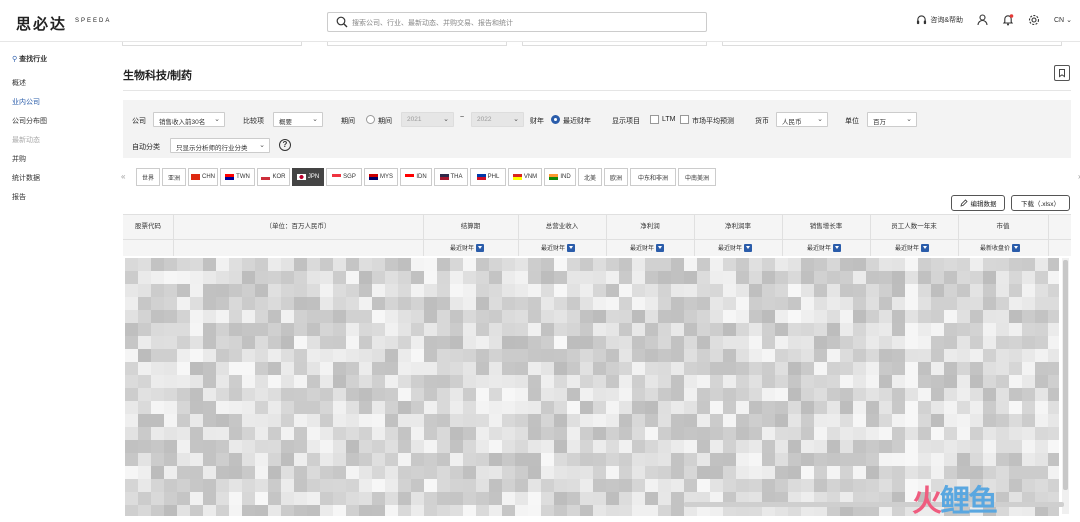 The image size is (1080, 522). What do you see at coordinates (525, 177) in the screenshot?
I see `region-tab-VNM: VNM` at bounding box center [525, 177].